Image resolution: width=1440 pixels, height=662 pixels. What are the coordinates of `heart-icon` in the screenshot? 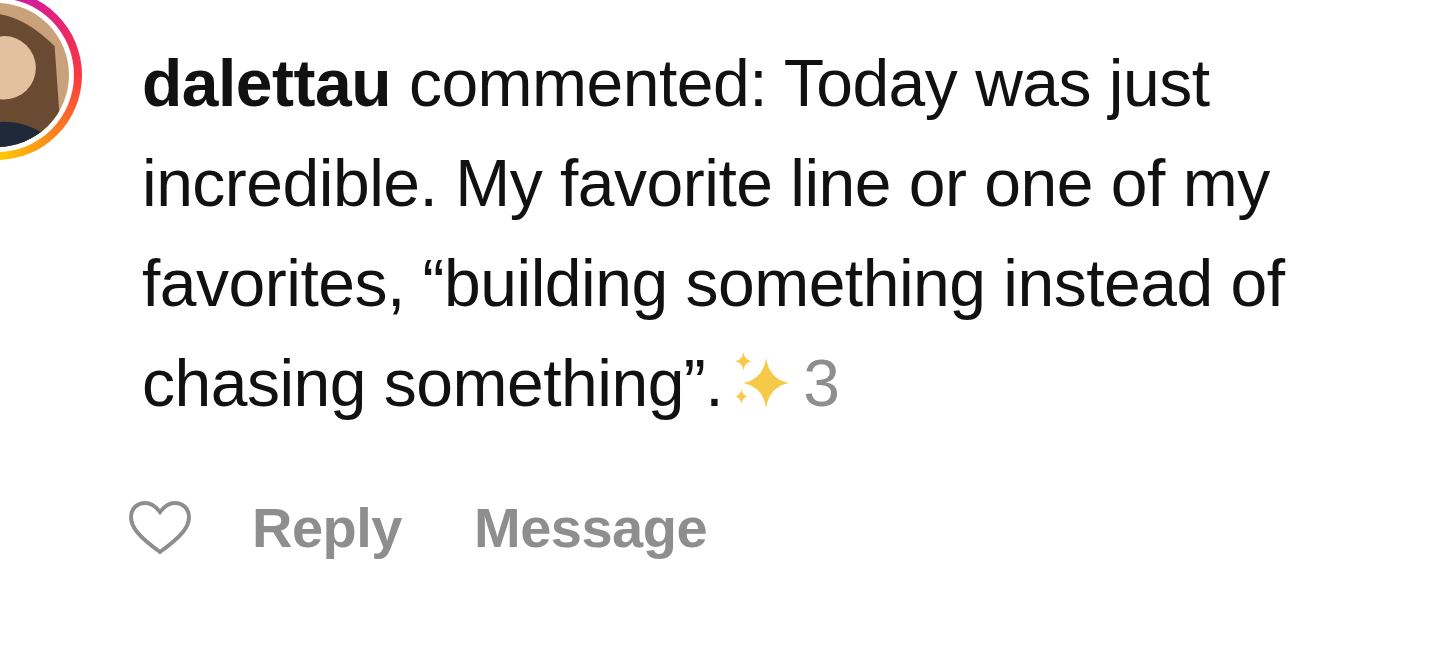 It's located at (160, 527).